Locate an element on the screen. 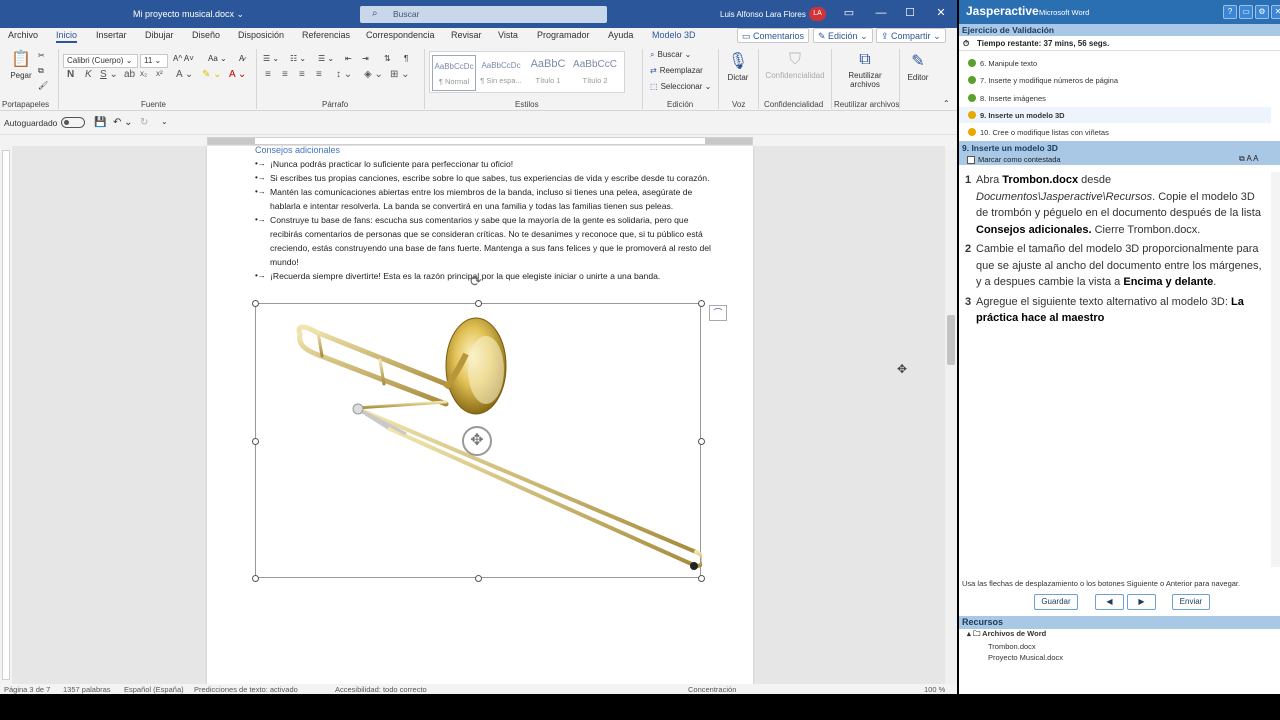  tab-inicio: Inicio is located at coordinates (67, 36).